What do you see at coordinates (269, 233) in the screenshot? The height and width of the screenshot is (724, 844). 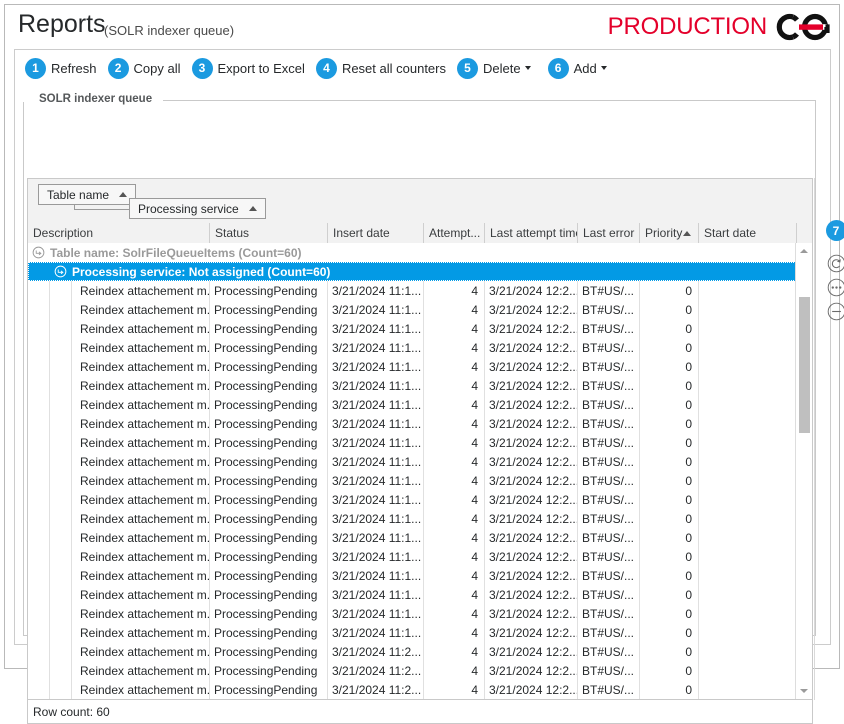 I see `grid-column-header-status: Status` at bounding box center [269, 233].